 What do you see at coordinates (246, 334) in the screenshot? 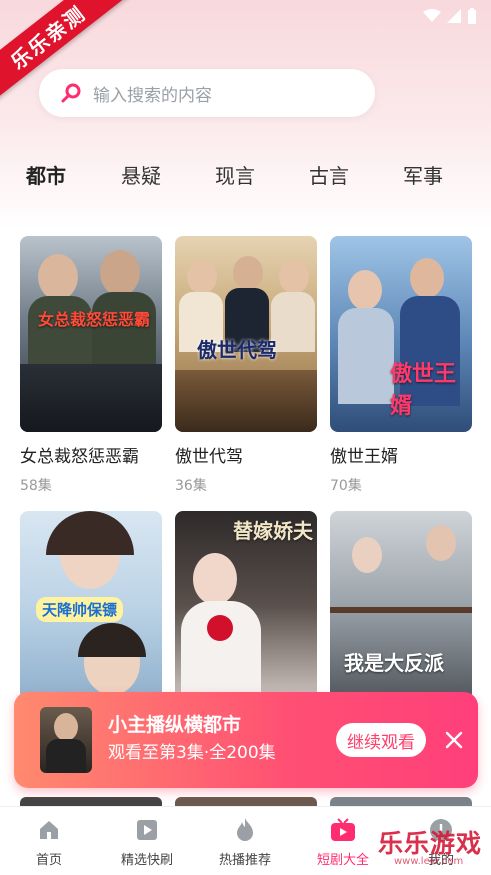
I see `drama-poster: 傲世代驾` at bounding box center [246, 334].